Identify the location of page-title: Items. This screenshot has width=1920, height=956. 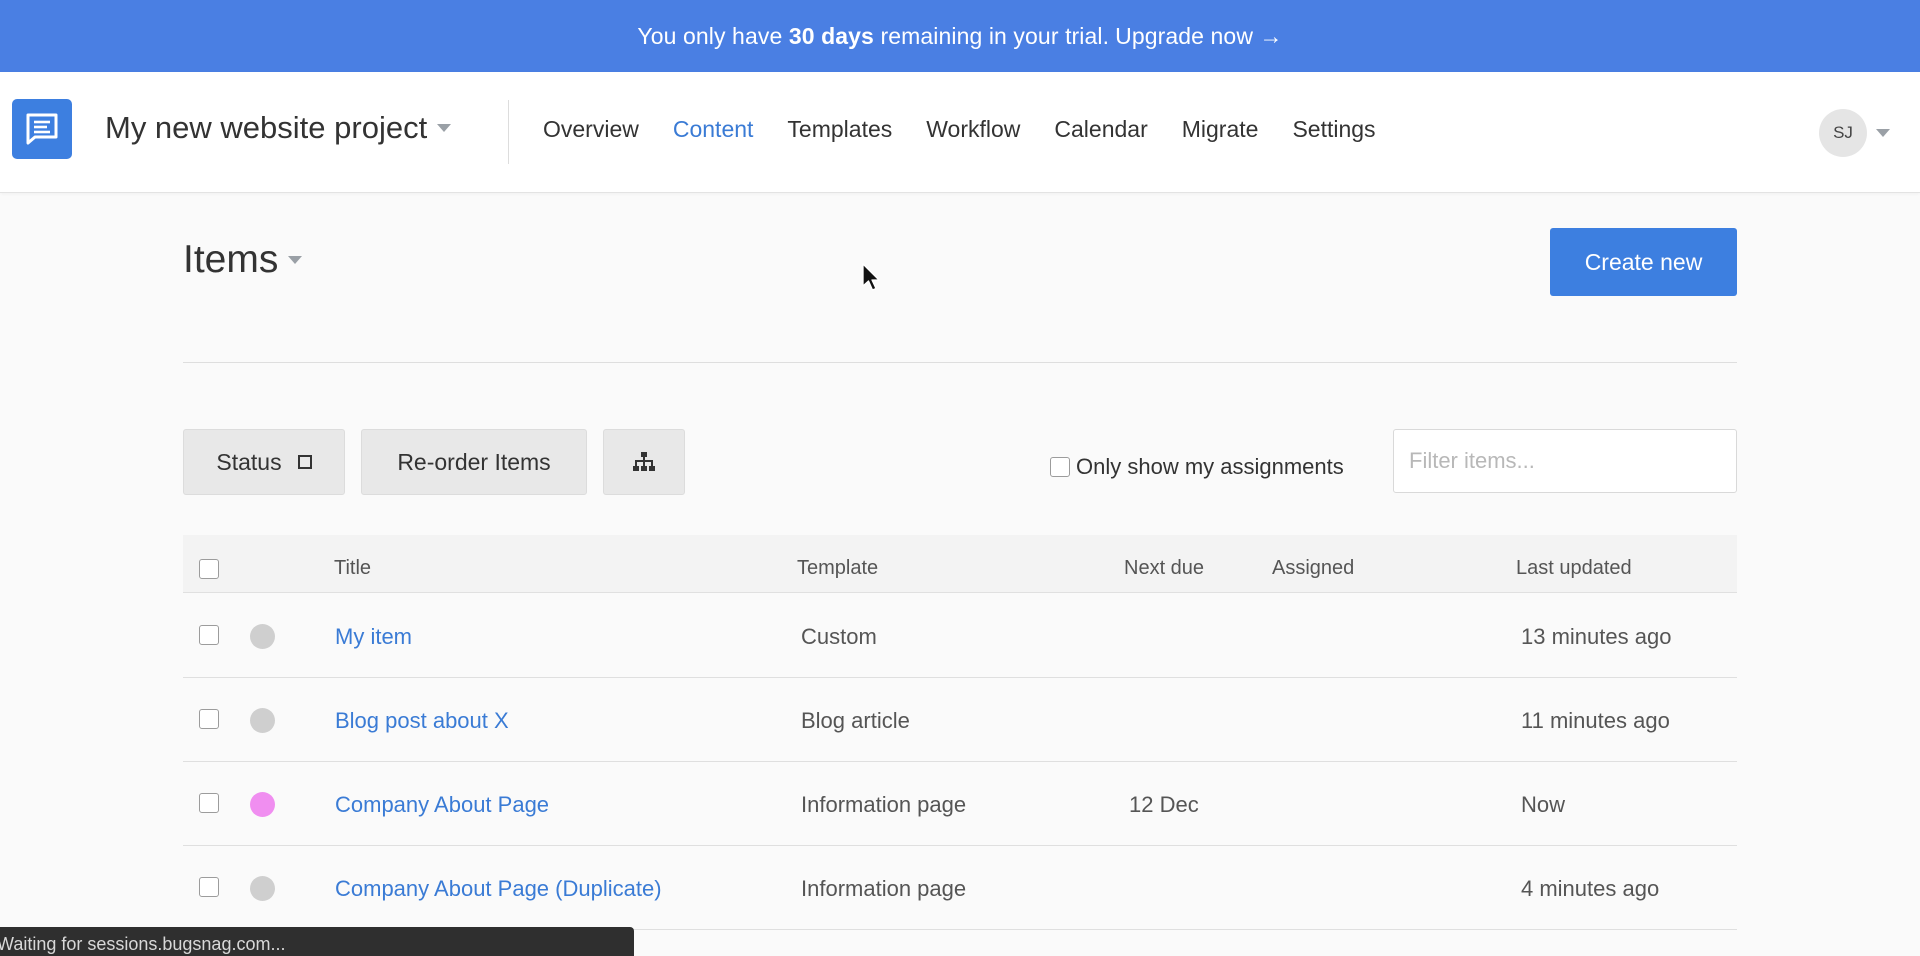
(231, 259).